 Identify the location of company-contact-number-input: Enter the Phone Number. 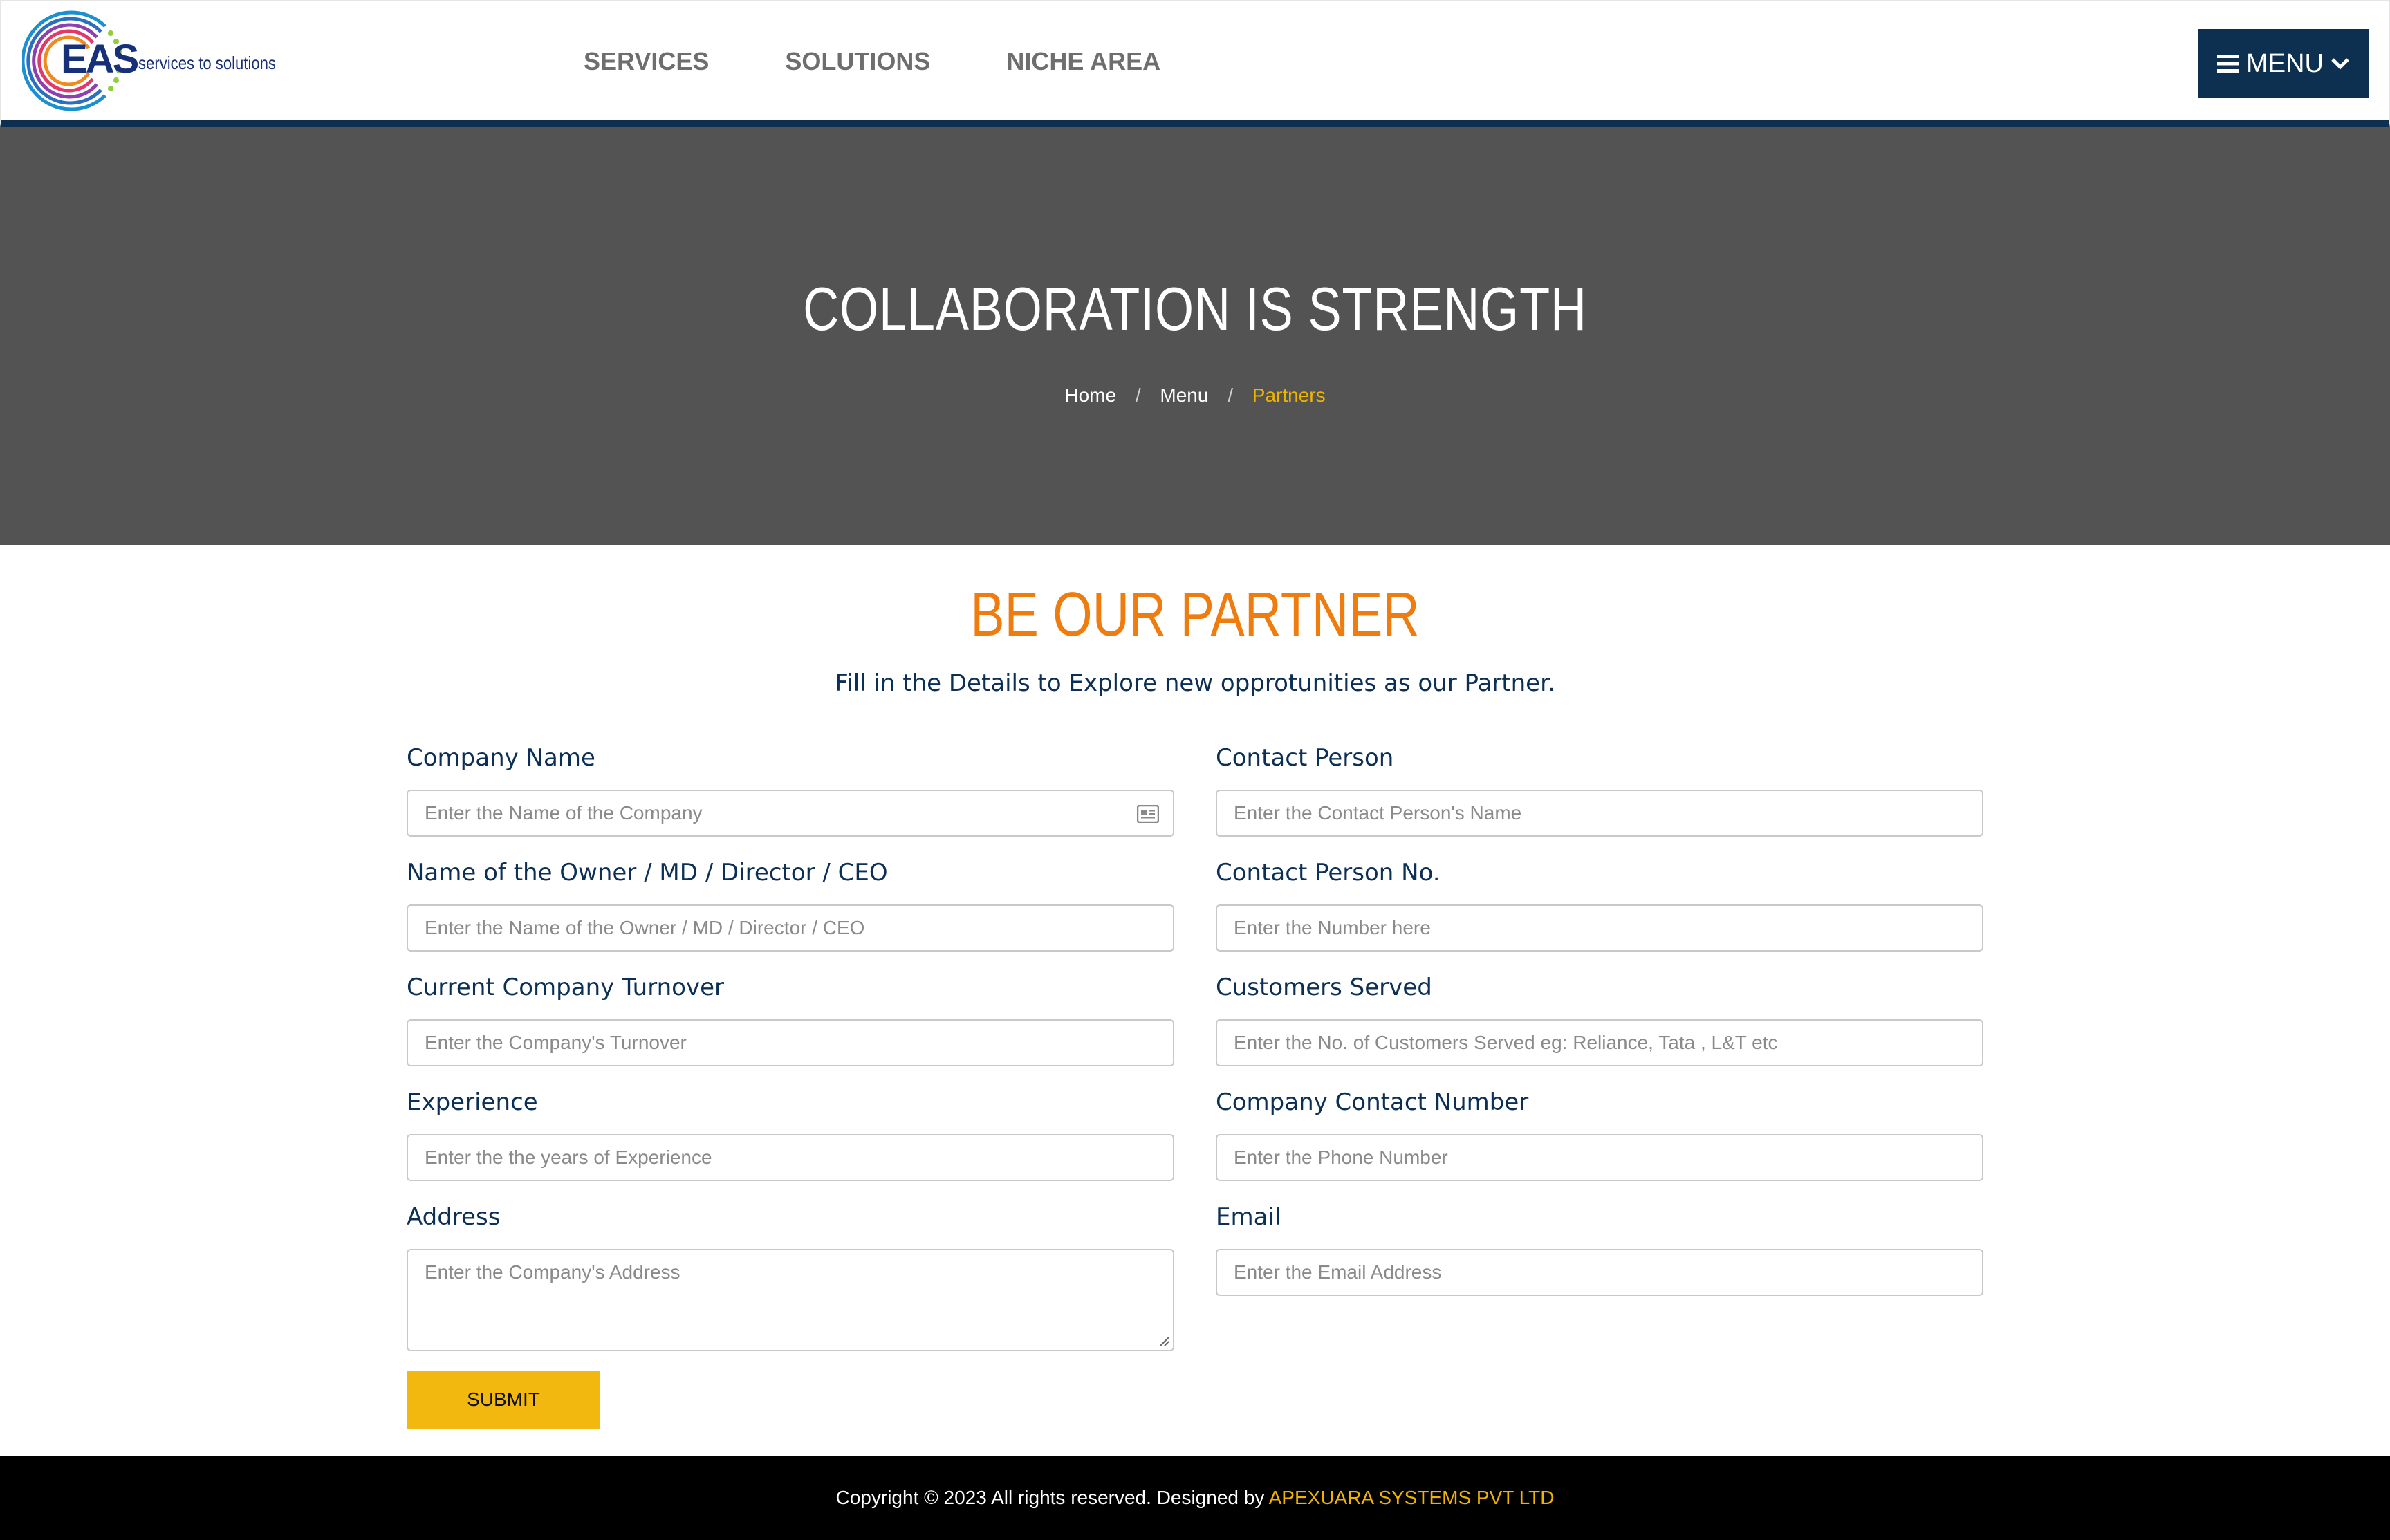
(1599, 1157).